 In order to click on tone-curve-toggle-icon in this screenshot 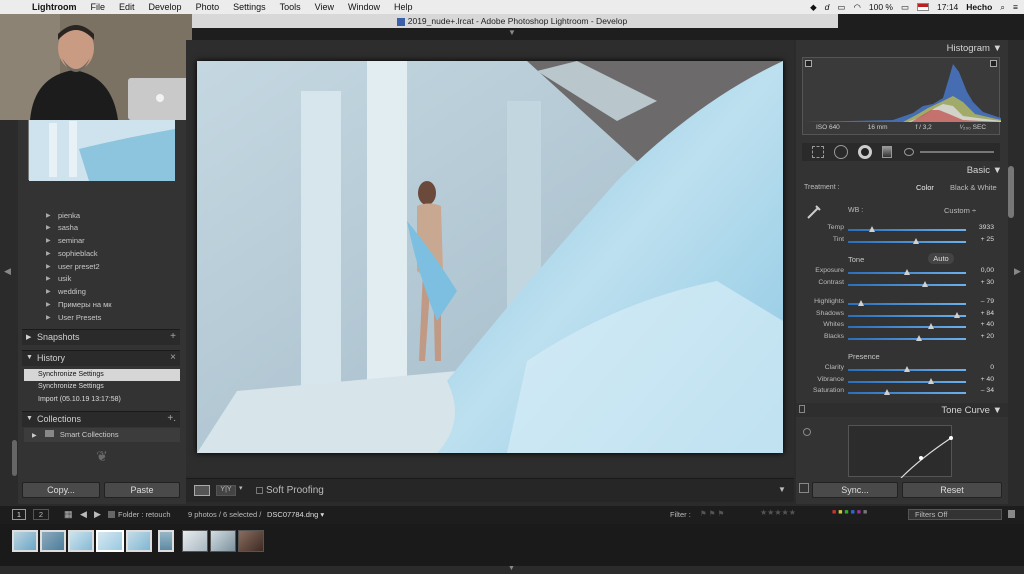, I will do `click(802, 409)`.